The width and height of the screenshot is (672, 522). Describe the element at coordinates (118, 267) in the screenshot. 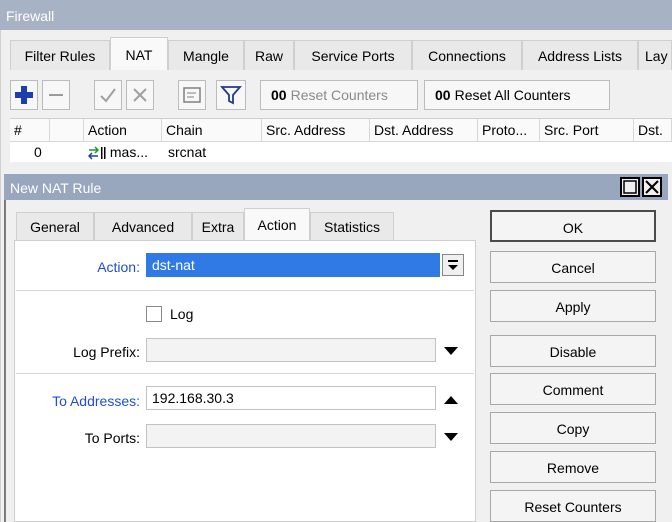

I see `action-label: Action:` at that location.